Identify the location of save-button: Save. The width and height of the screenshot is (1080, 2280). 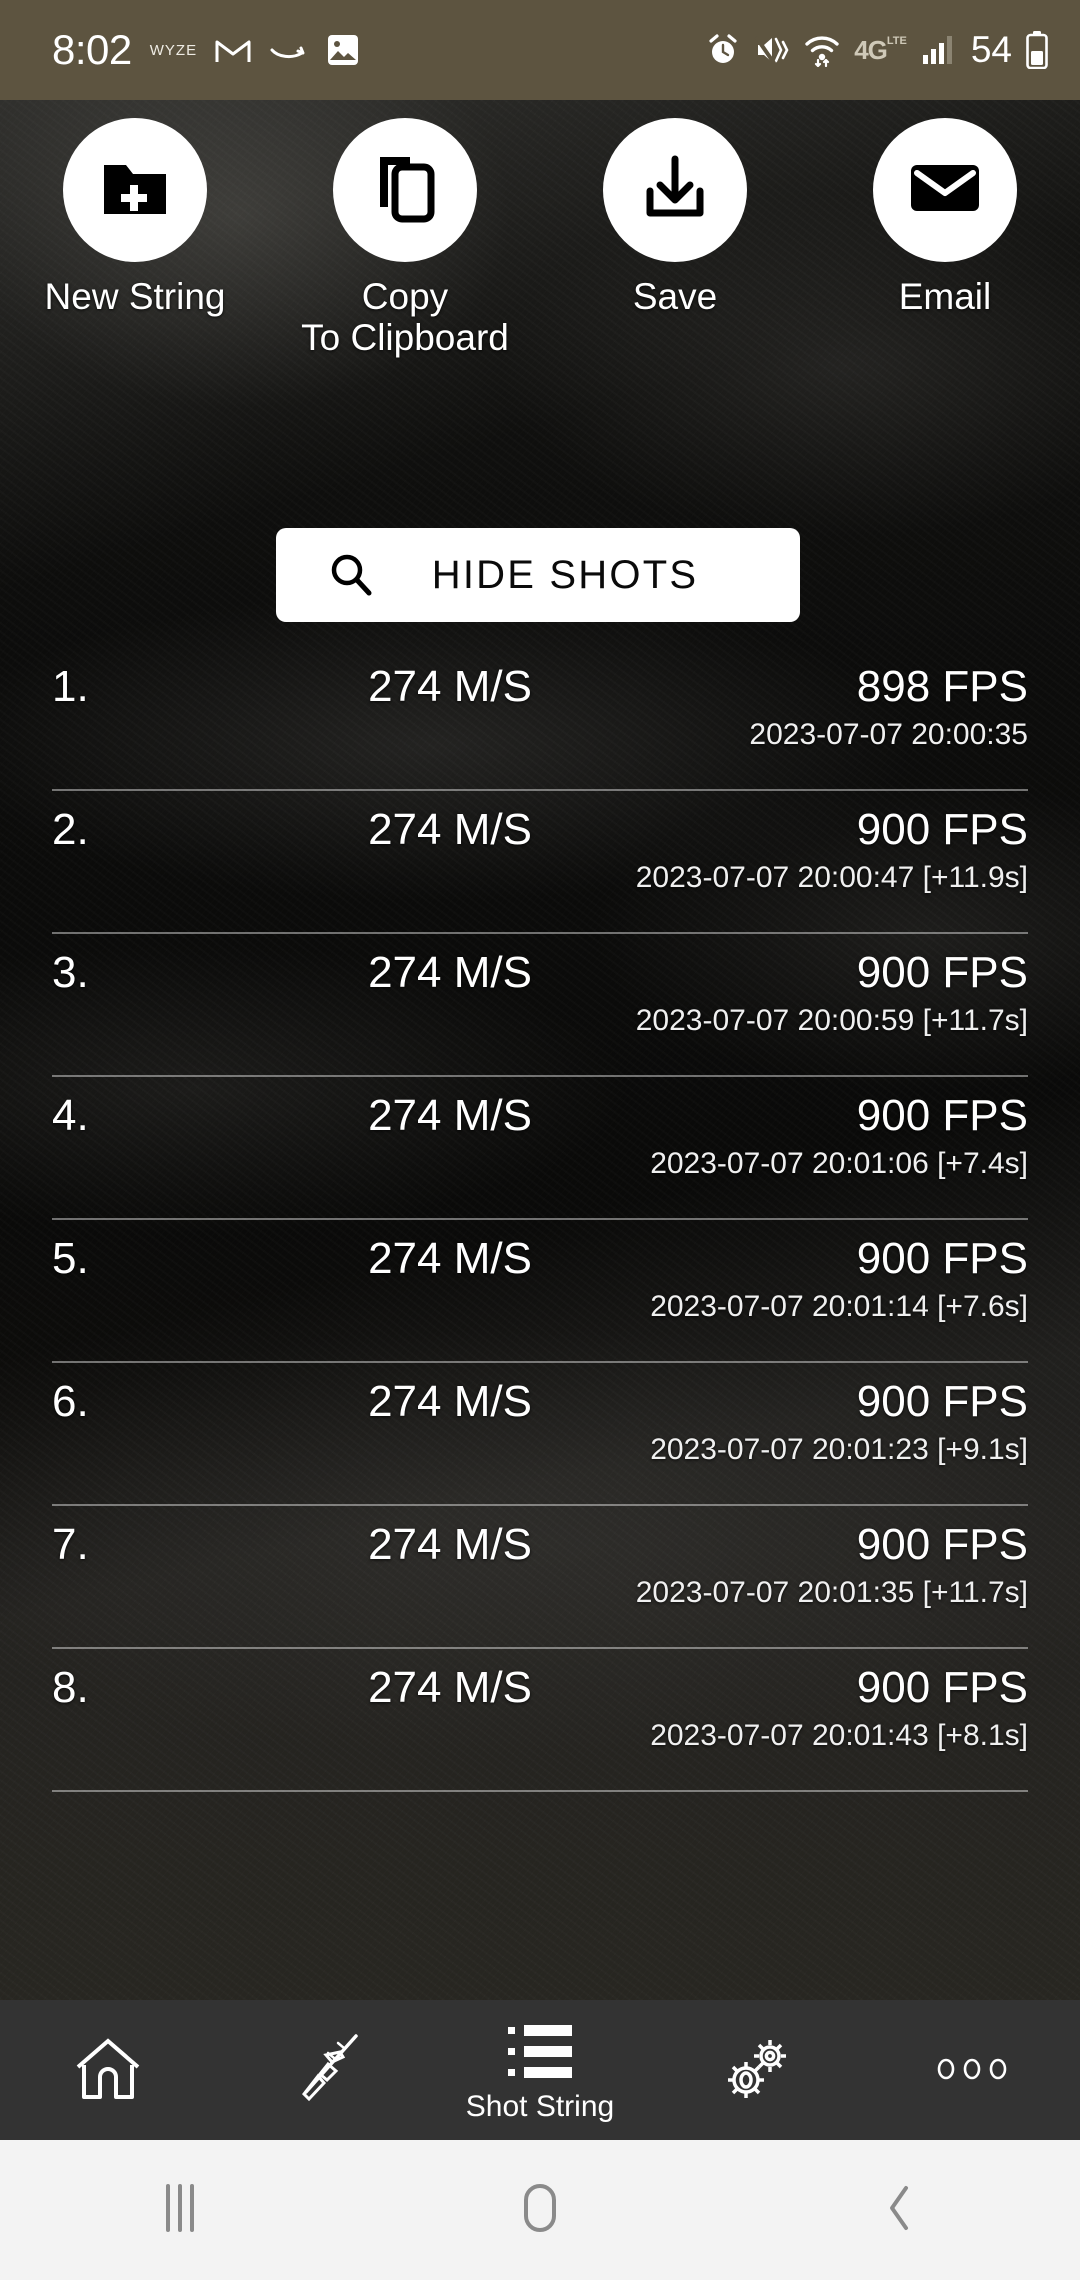
(675, 238).